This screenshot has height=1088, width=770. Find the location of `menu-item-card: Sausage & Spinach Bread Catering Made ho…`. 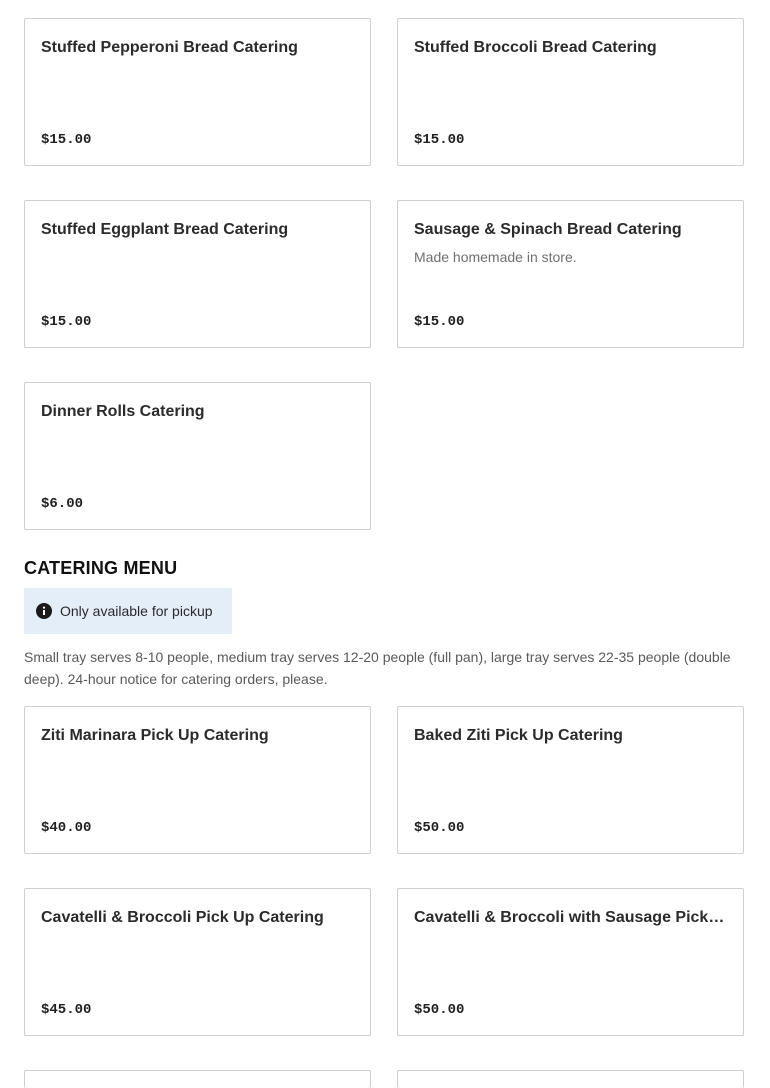

menu-item-card: Sausage & Spinach Bread Catering Made ho… is located at coordinates (570, 274).